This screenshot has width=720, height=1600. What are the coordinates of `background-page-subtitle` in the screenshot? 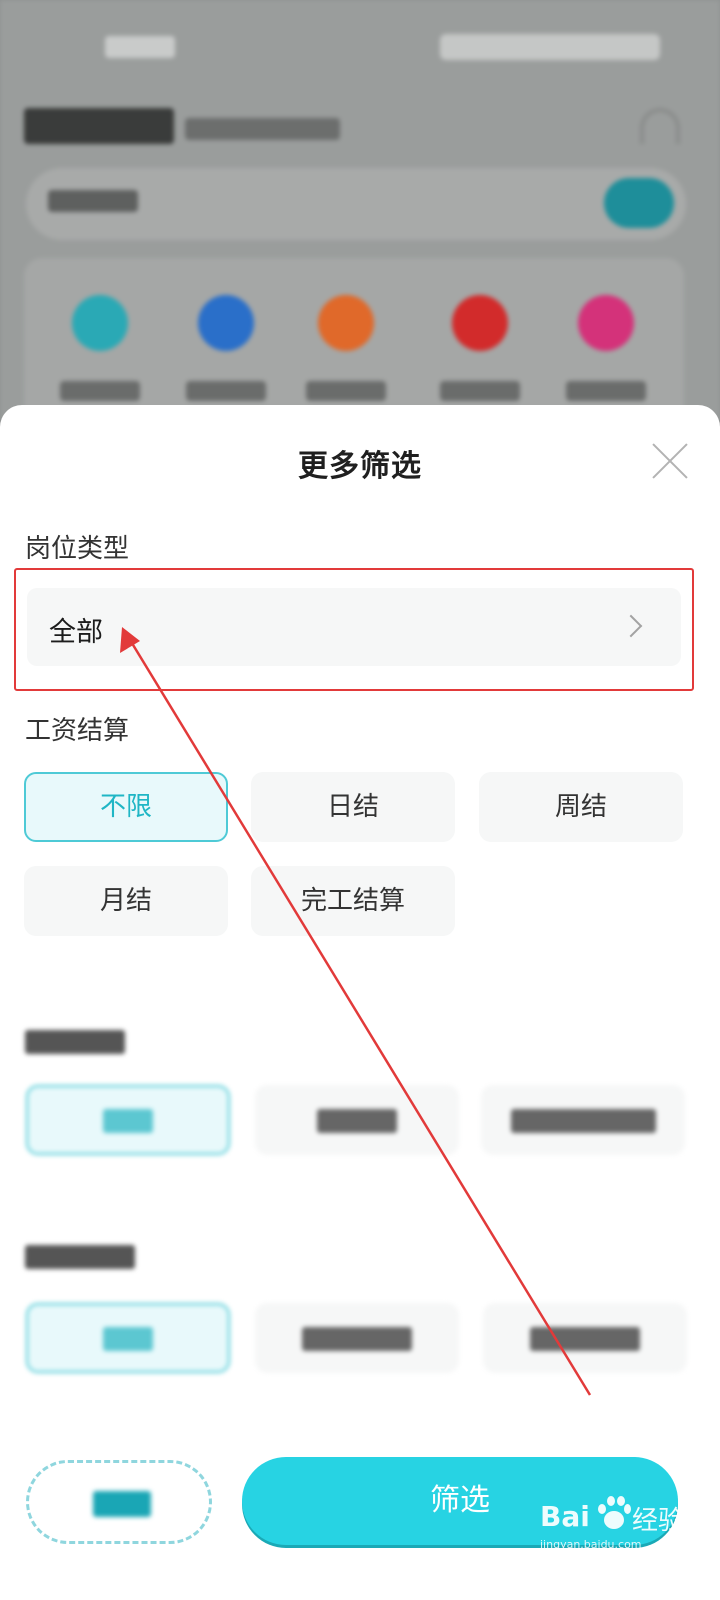 It's located at (262, 129).